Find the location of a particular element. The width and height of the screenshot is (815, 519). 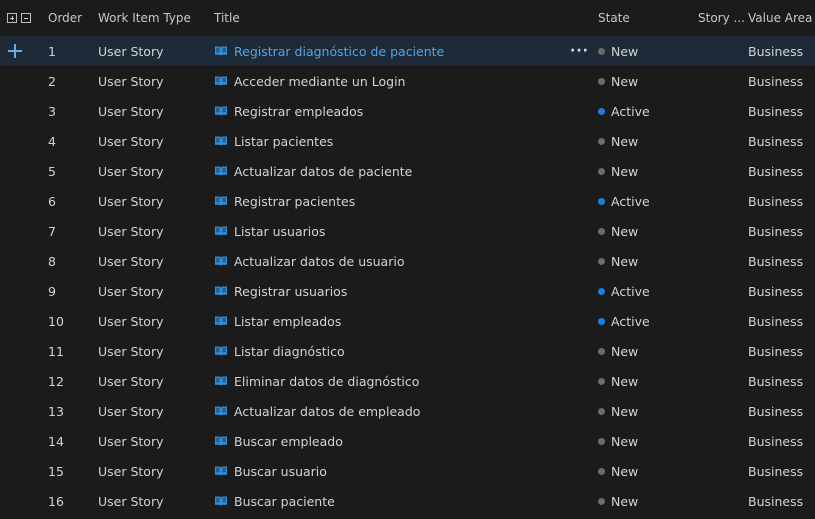

title-cell: Actualizar datos de usuario is located at coordinates (401, 261).